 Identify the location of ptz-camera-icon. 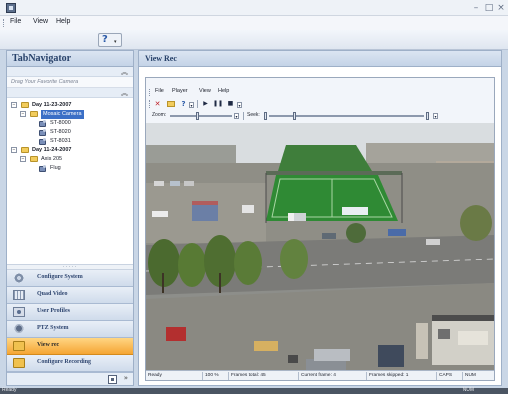
(19, 329).